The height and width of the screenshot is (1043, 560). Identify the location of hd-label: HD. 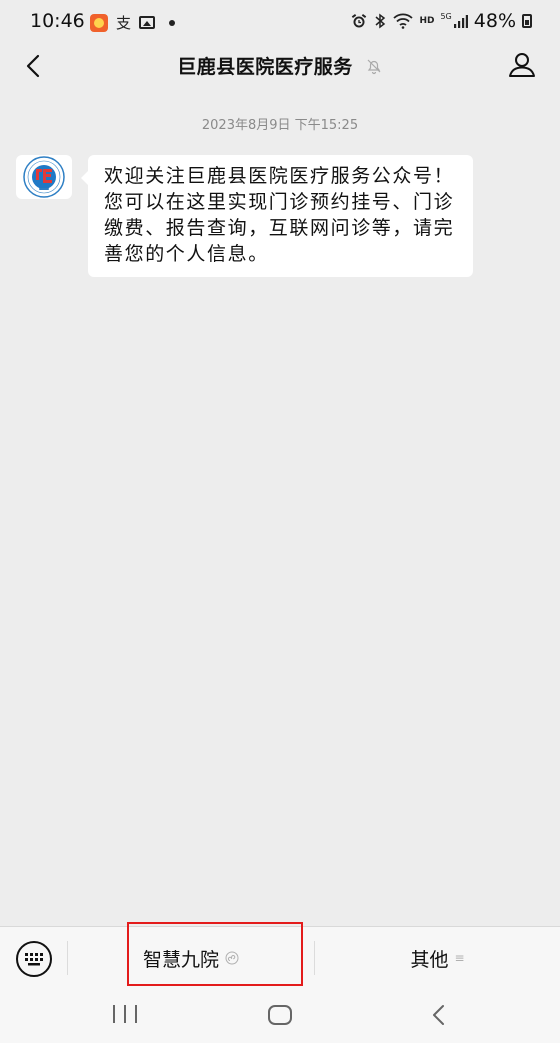
(427, 21).